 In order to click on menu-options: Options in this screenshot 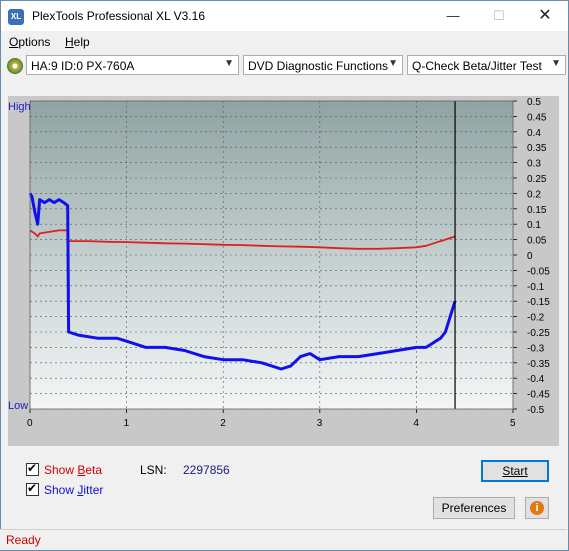, I will do `click(29, 42)`.